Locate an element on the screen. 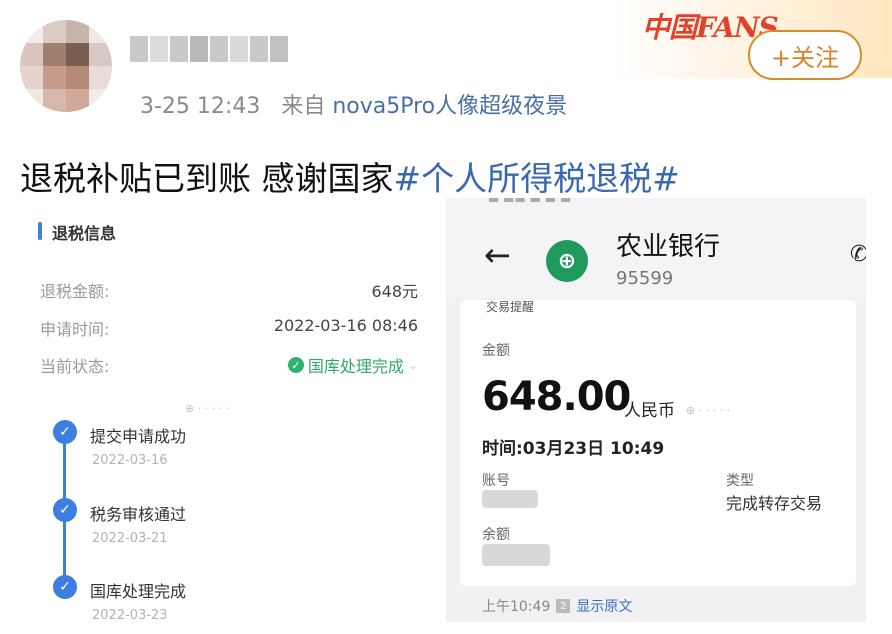  sms-footer: 上午10:49 2 显示原文 is located at coordinates (557, 606).